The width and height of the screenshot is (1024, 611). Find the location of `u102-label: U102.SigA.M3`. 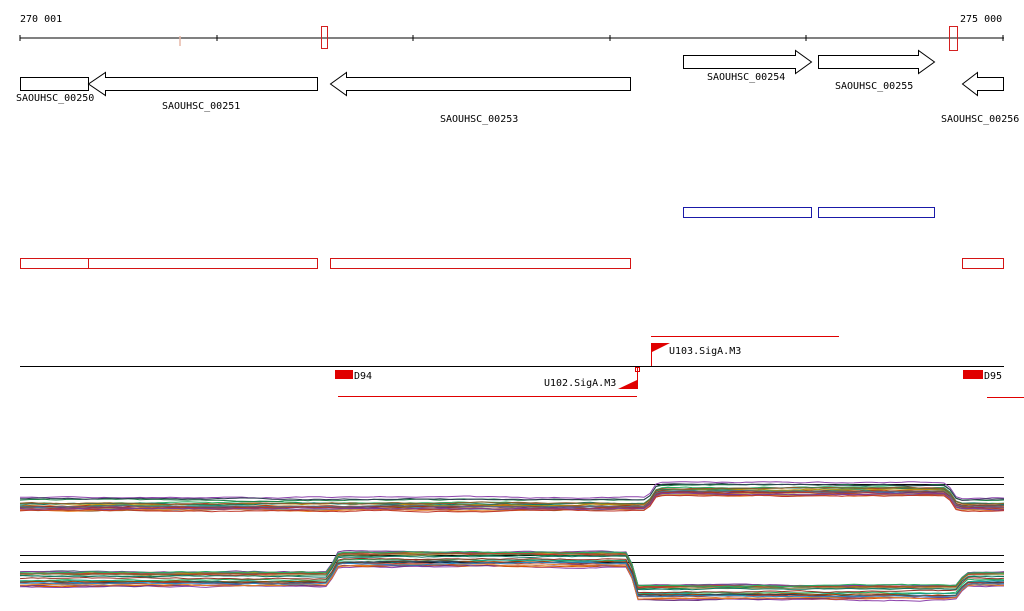

u102-label: U102.SigA.M3 is located at coordinates (580, 383).